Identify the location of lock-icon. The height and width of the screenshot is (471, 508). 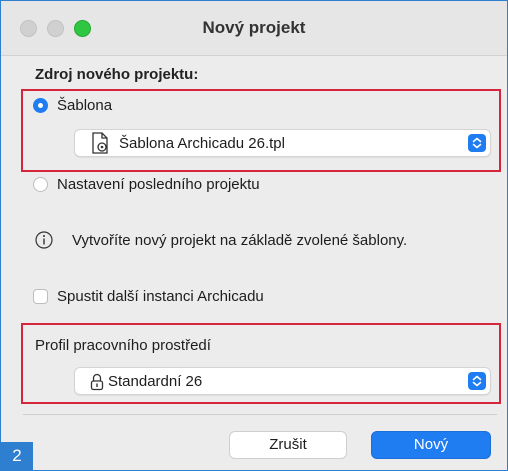
(97, 384).